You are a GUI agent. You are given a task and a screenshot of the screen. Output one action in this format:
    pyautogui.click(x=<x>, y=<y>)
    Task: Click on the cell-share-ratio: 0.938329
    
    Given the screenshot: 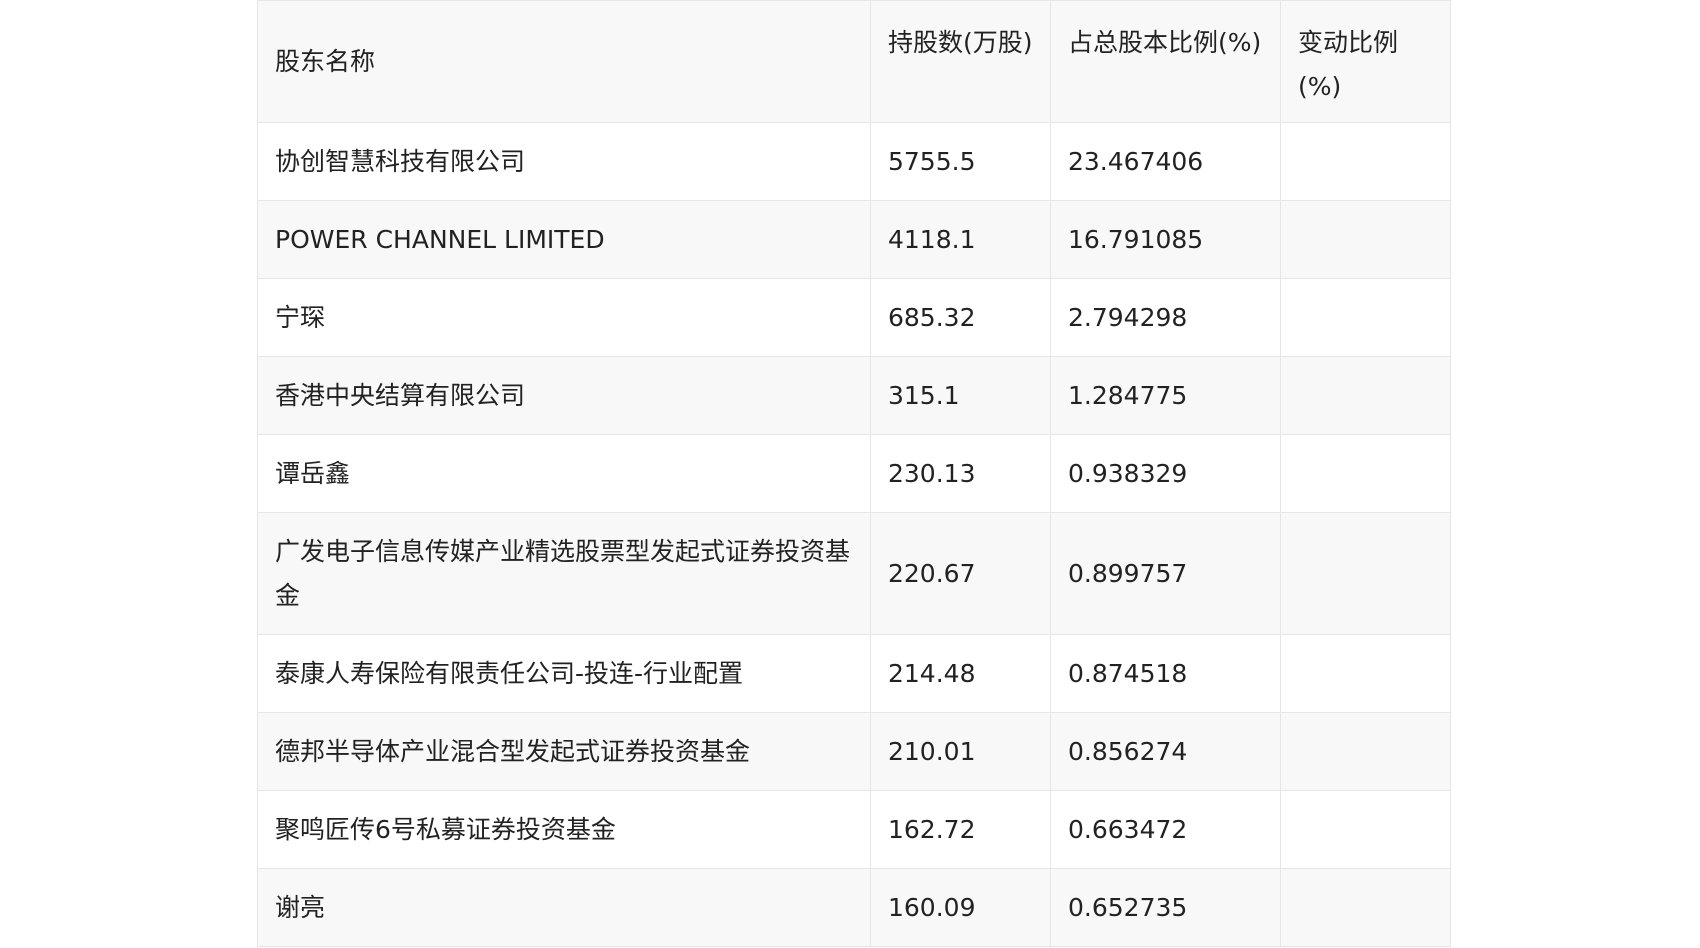 What is the action you would take?
    pyautogui.click(x=1165, y=473)
    